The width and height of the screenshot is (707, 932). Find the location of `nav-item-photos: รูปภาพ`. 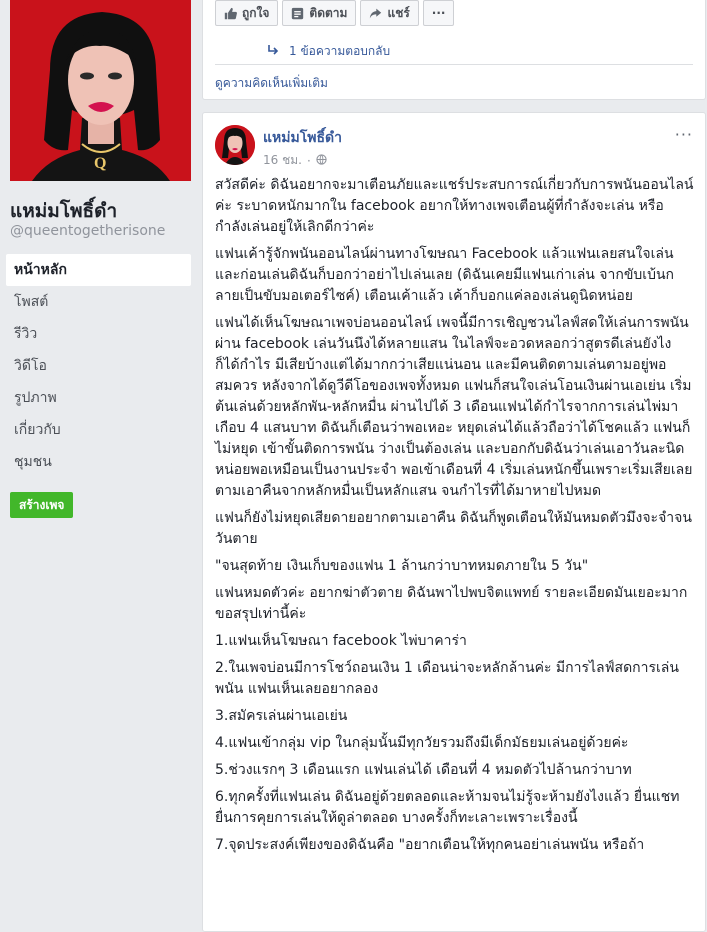

nav-item-photos: รูปภาพ is located at coordinates (98, 398).